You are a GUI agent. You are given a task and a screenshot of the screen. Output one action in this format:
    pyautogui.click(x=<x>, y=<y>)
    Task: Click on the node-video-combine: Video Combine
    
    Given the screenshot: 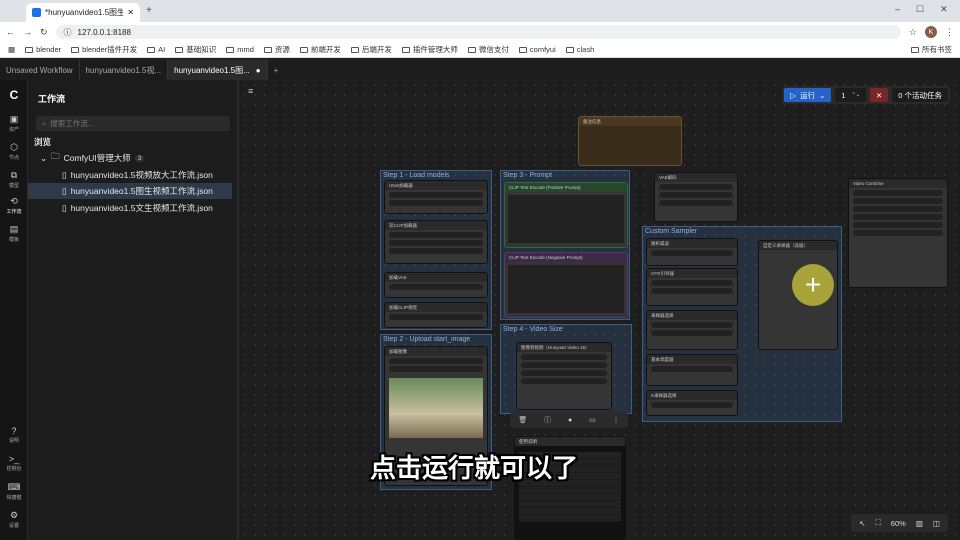 What is the action you would take?
    pyautogui.click(x=898, y=233)
    